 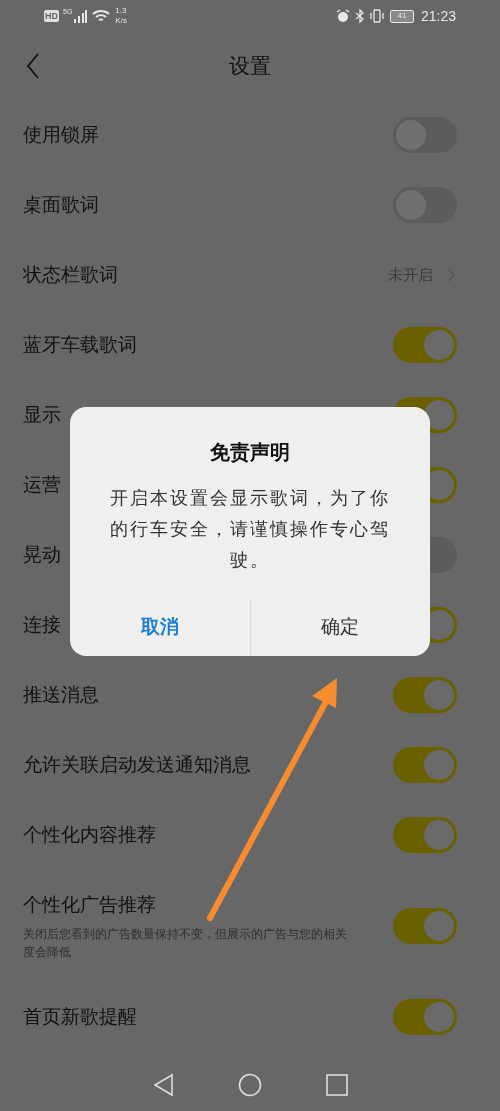 What do you see at coordinates (70, 274) in the screenshot?
I see `setting-label: 状态栏歌词` at bounding box center [70, 274].